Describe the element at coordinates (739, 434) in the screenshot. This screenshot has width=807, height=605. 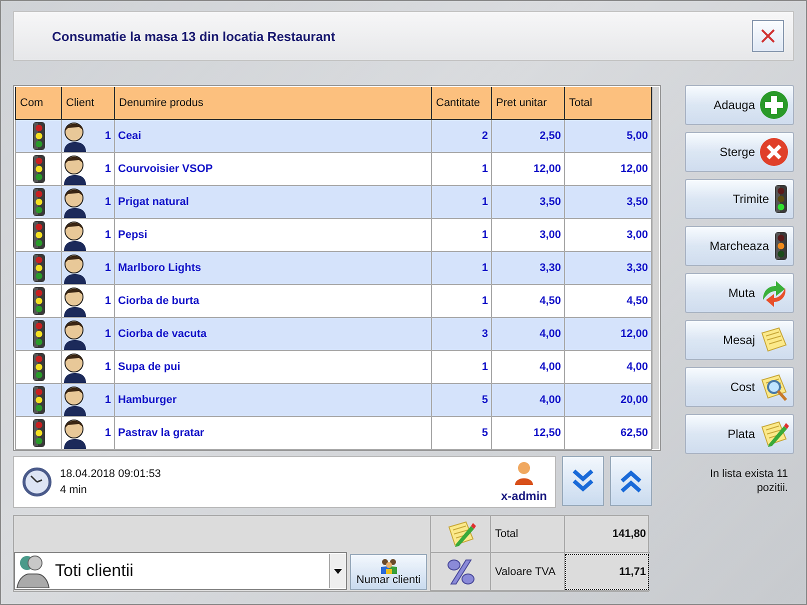
I see `action-button: Plata` at that location.